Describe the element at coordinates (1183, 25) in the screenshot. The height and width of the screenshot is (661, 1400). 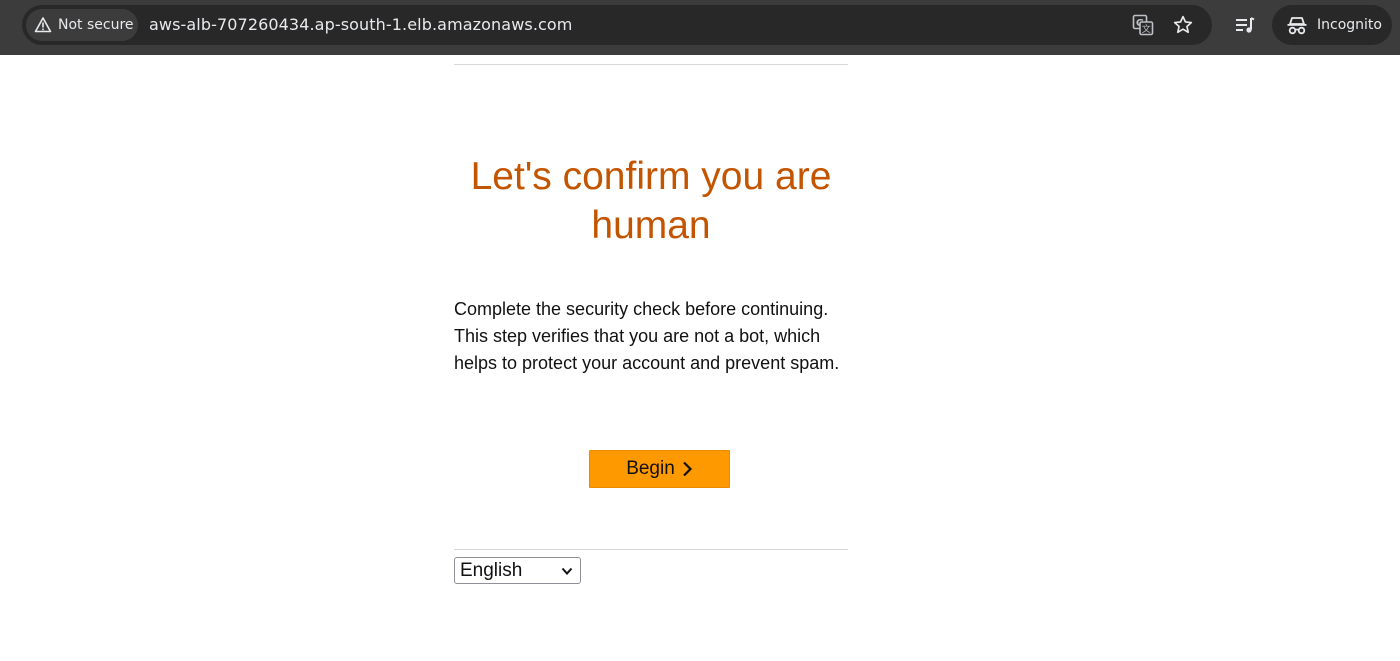
I see `star-icon` at that location.